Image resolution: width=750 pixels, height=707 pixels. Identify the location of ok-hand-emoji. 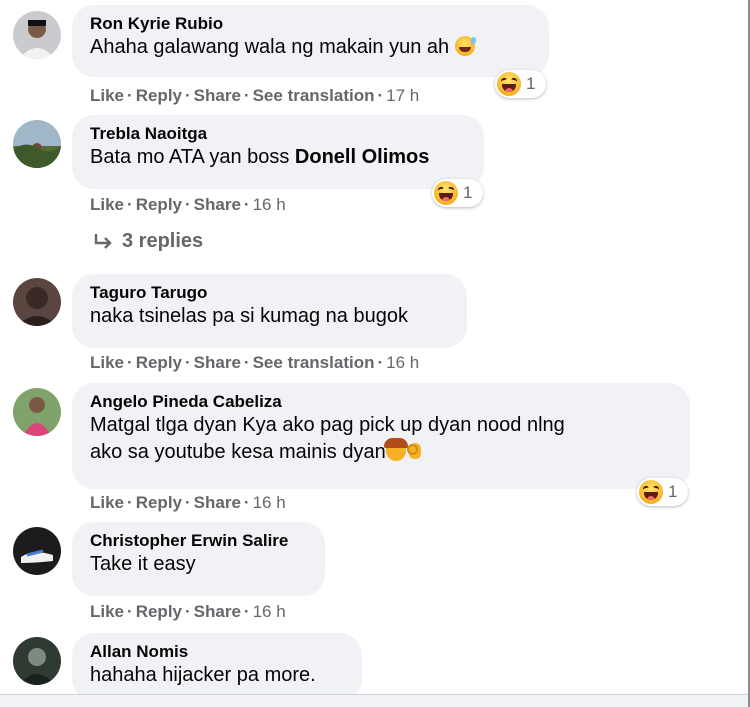
(415, 451).